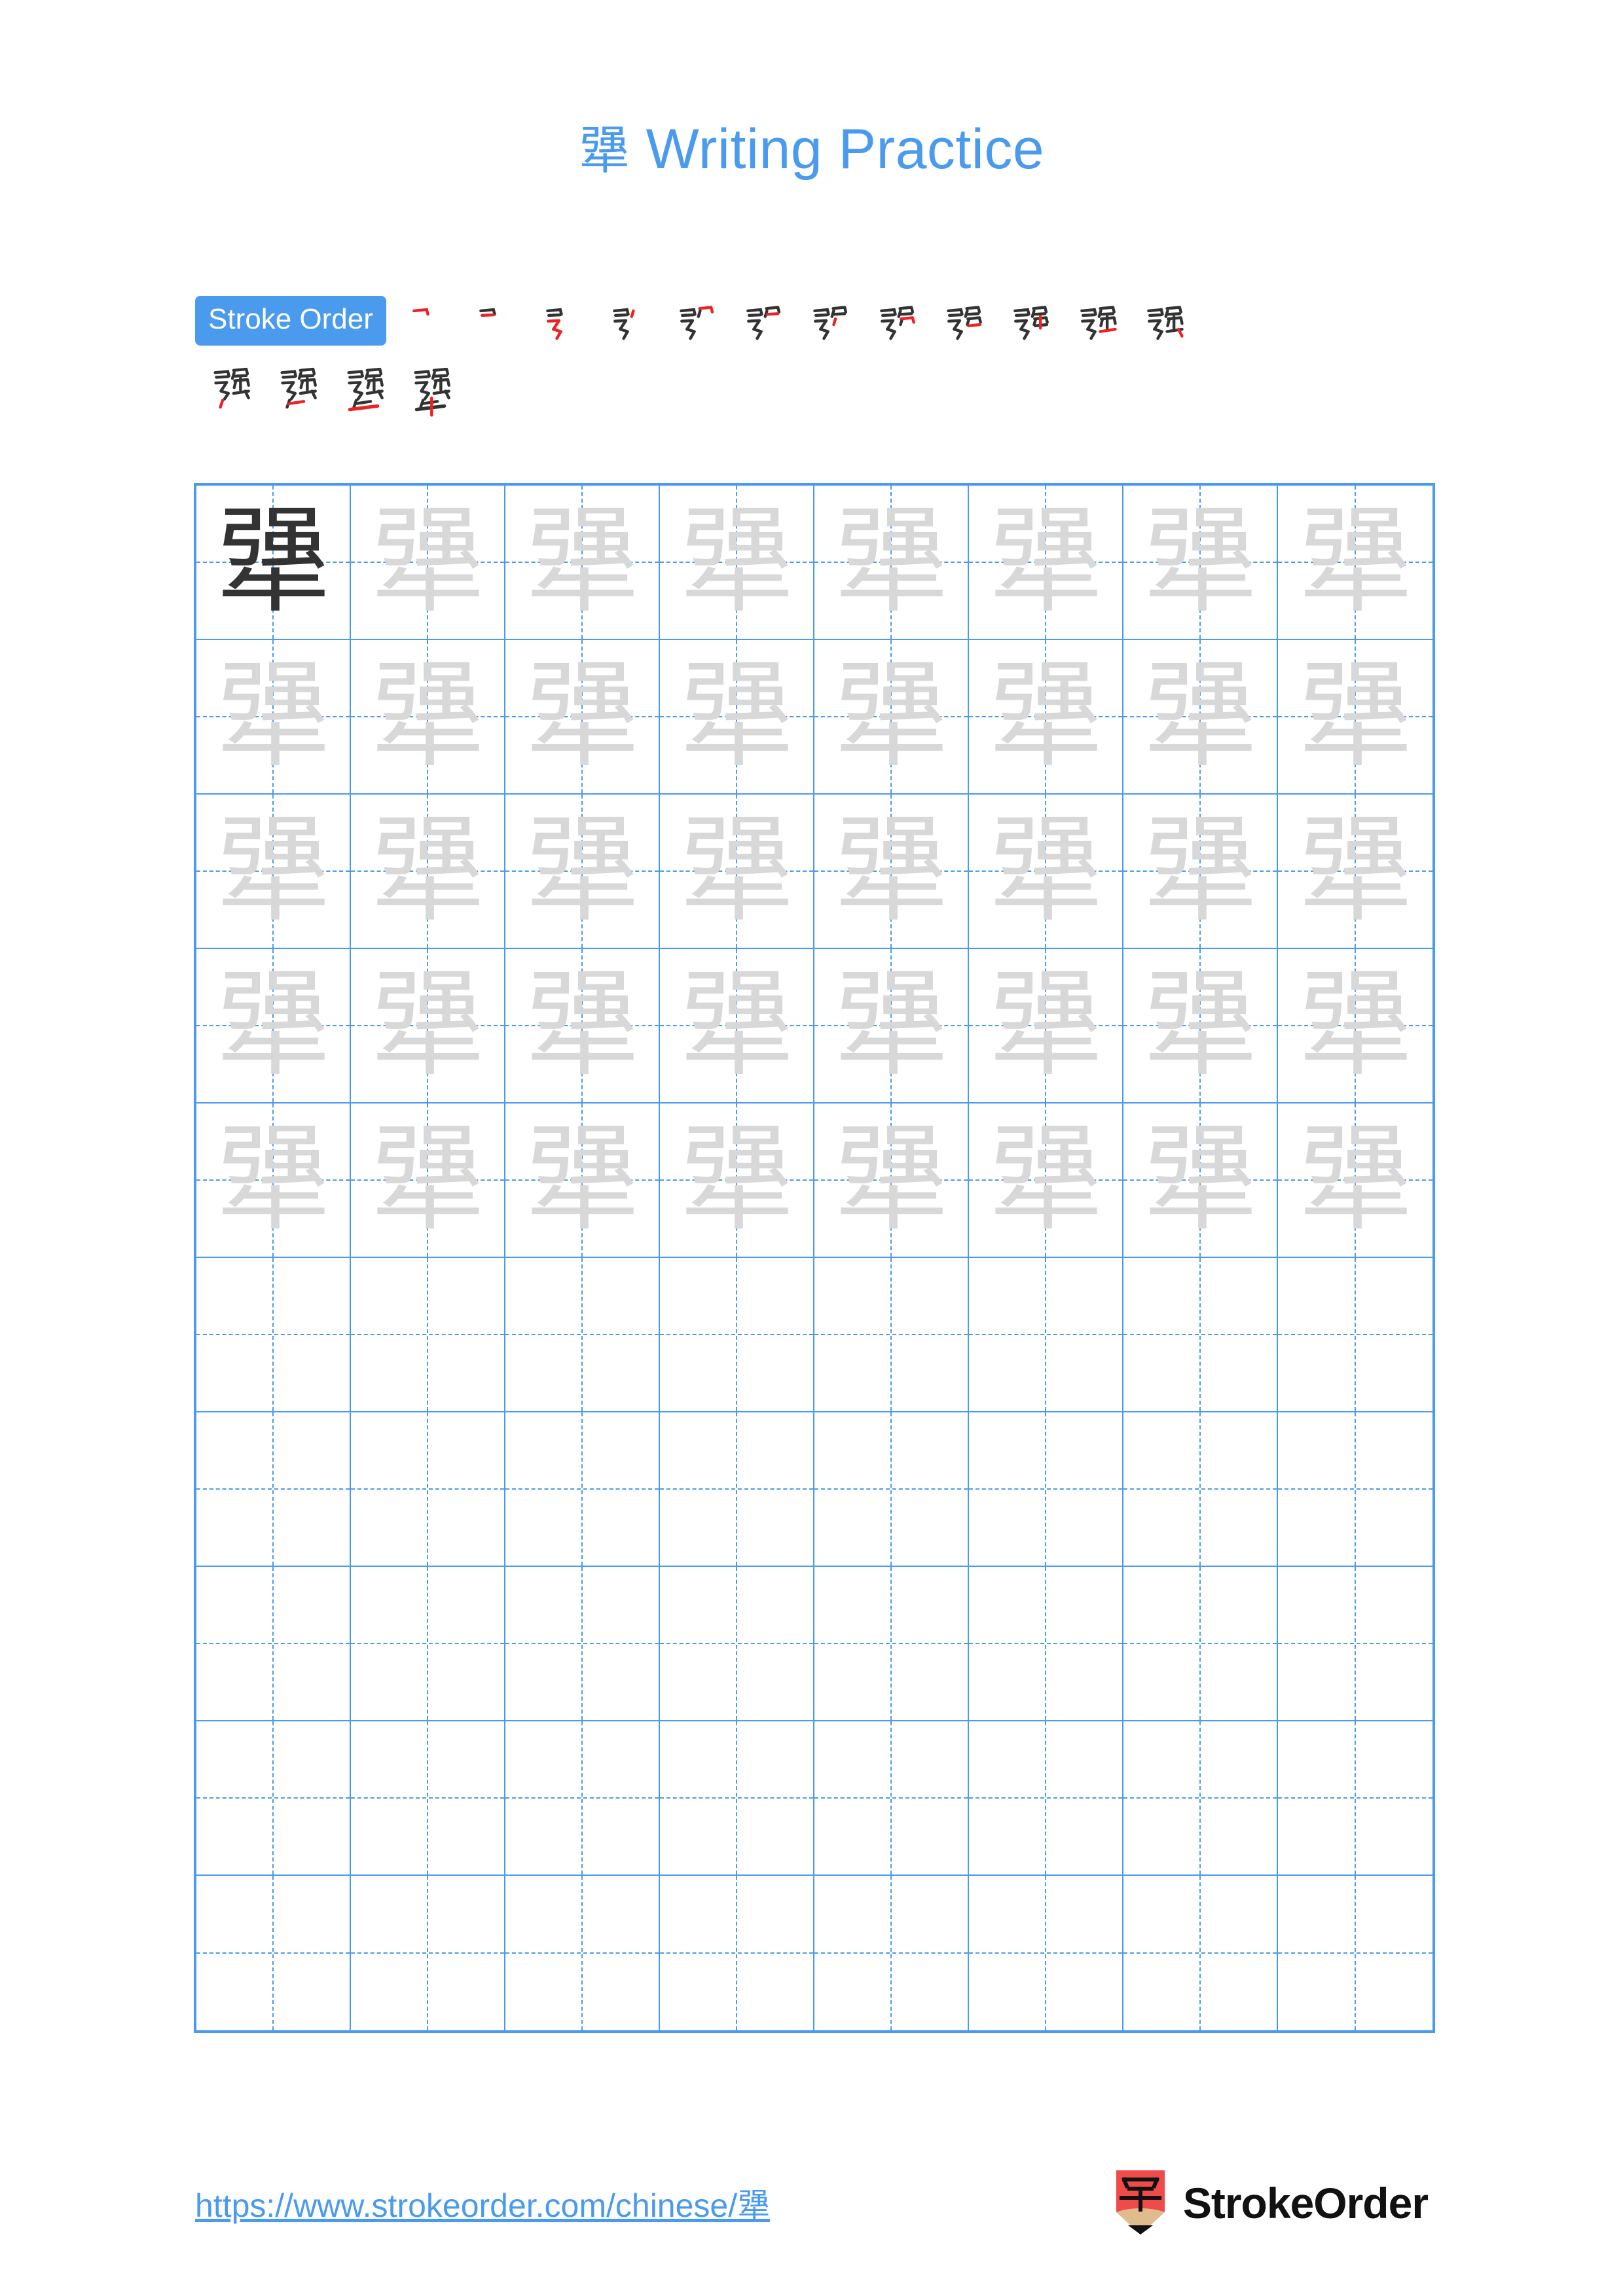 This screenshot has height=2296, width=1623. What do you see at coordinates (1270, 2203) in the screenshot?
I see `brand-logo-group: StrokeOrder` at bounding box center [1270, 2203].